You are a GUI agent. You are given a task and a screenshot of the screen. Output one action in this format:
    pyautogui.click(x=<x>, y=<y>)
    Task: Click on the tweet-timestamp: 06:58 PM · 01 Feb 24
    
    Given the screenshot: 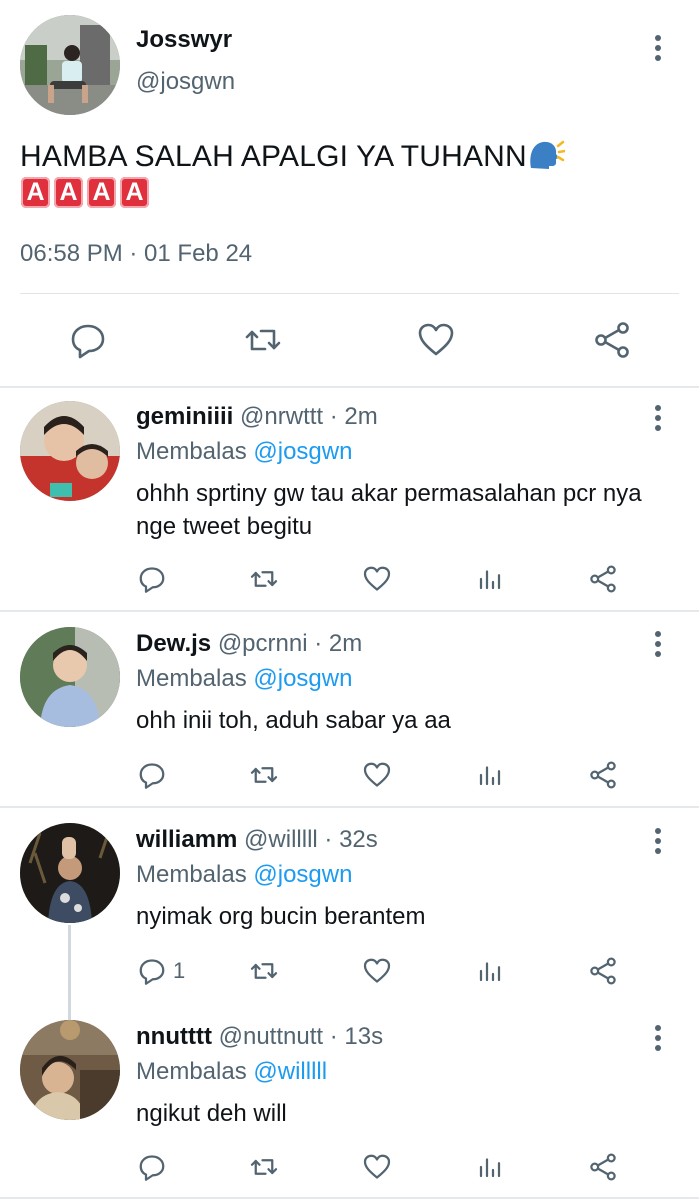 What is the action you would take?
    pyautogui.click(x=136, y=254)
    